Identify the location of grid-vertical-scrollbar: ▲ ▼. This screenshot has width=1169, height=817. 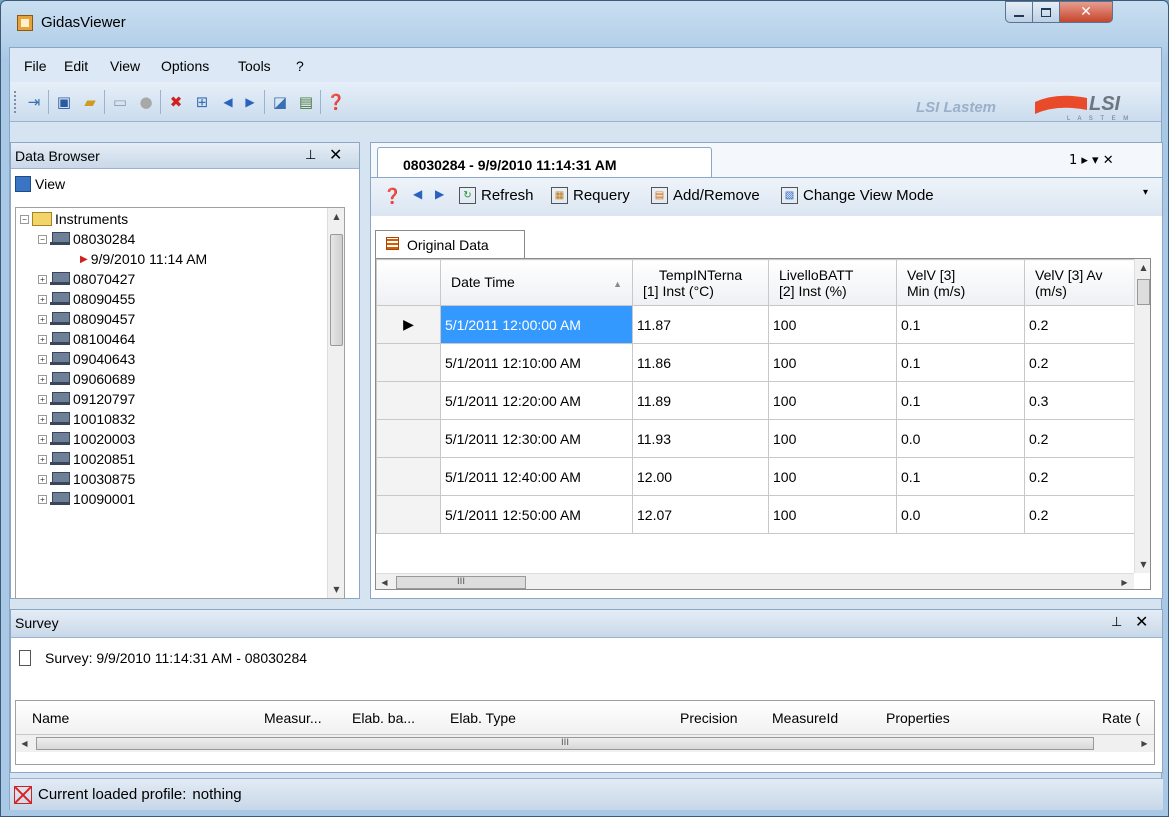
(1142, 416).